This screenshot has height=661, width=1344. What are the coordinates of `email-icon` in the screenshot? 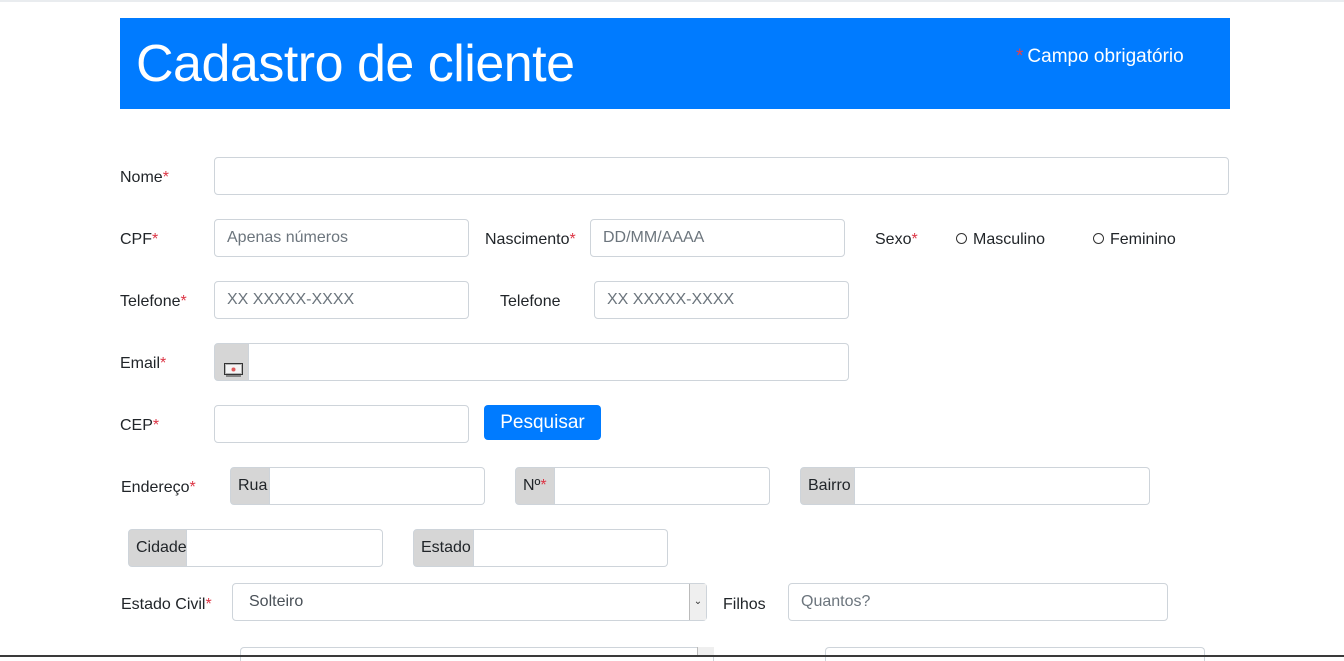 It's located at (233, 373).